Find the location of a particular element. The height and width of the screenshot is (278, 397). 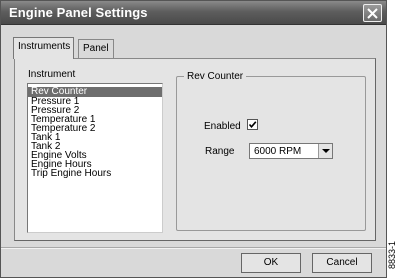

figure-number: 8833-1 is located at coordinates (392, 255).